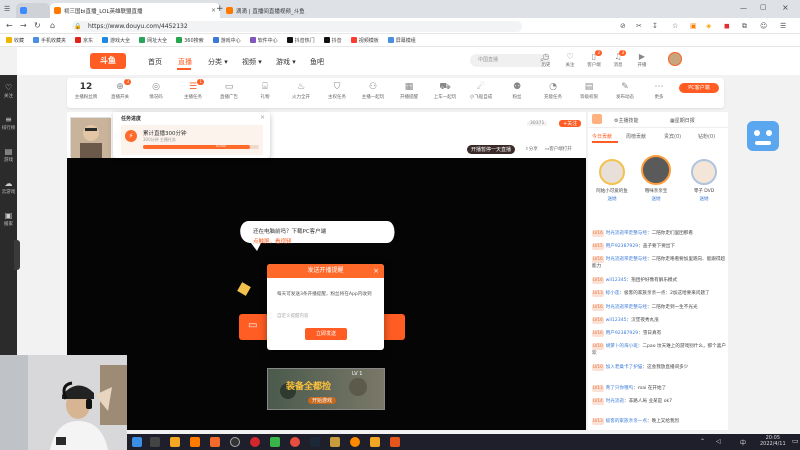  I want to click on wallet-icon: ◈, so click(708, 26).